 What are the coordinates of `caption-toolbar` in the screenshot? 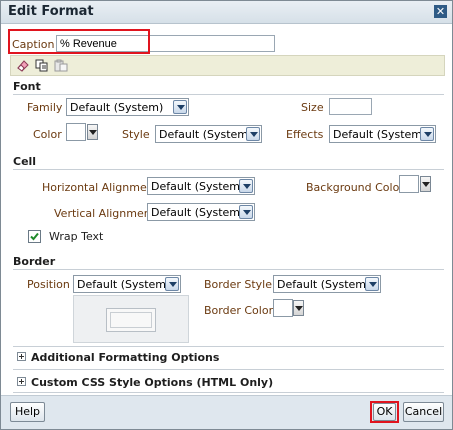 It's located at (227, 65).